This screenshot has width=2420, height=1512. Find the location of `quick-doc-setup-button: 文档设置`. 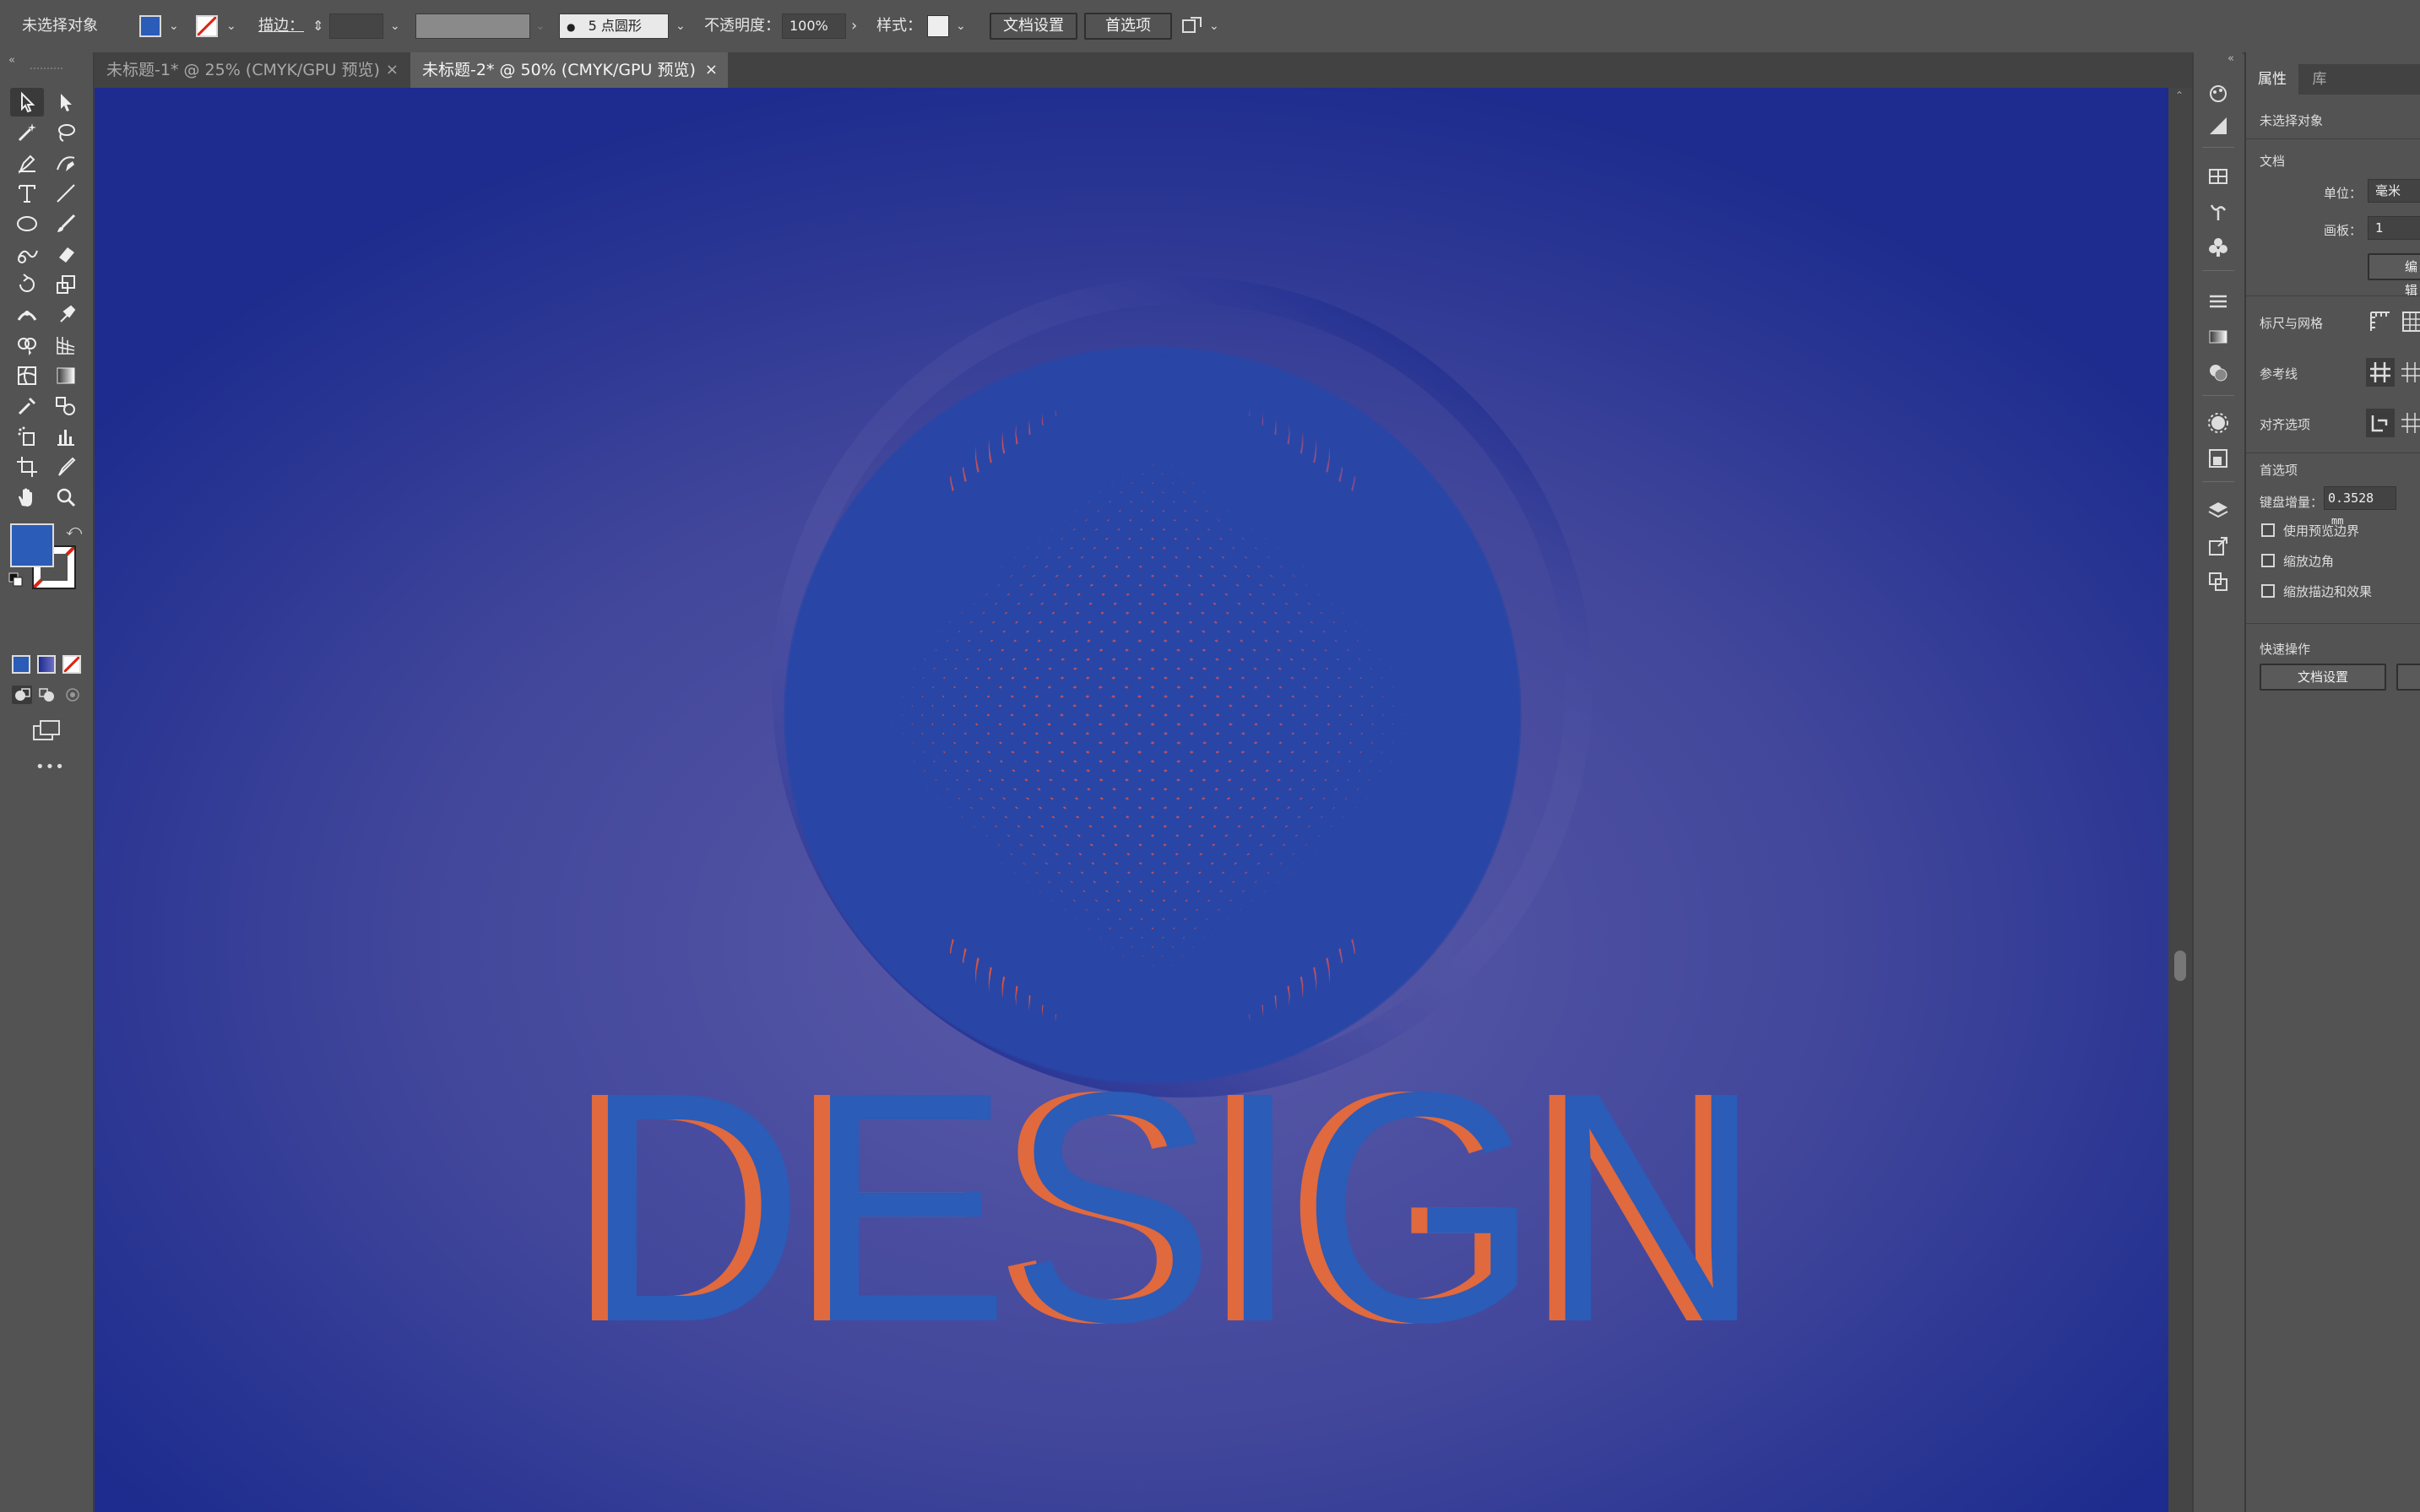

quick-doc-setup-button: 文档设置 is located at coordinates (2323, 677).